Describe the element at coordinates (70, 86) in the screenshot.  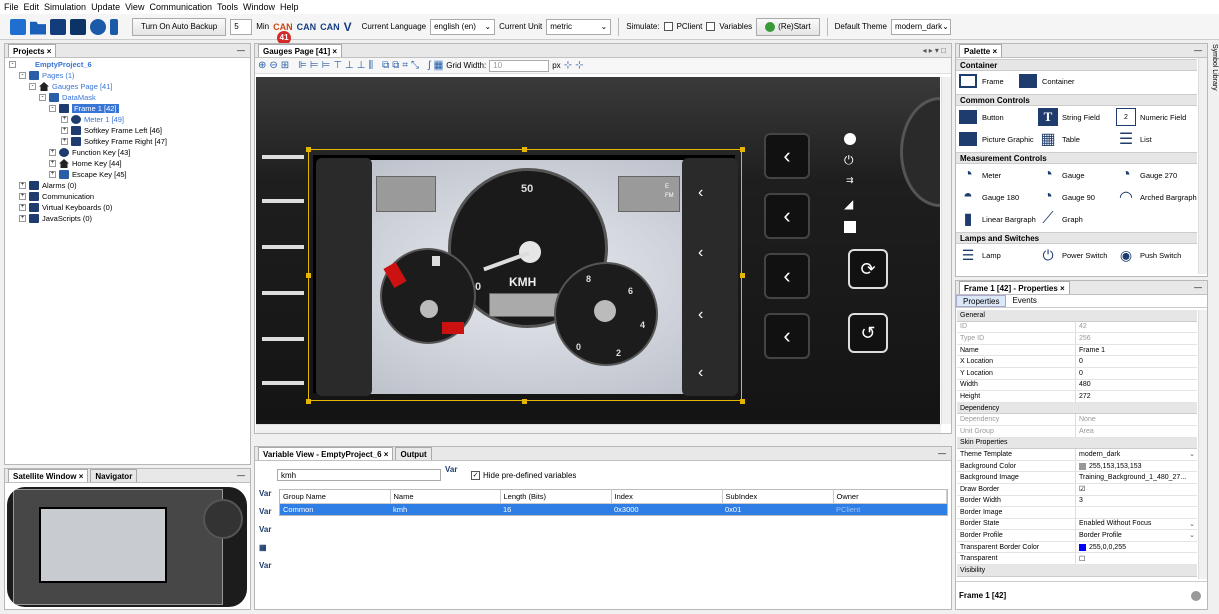
I see `tree-item-gauges-page: - Gauges Page [41]` at that location.